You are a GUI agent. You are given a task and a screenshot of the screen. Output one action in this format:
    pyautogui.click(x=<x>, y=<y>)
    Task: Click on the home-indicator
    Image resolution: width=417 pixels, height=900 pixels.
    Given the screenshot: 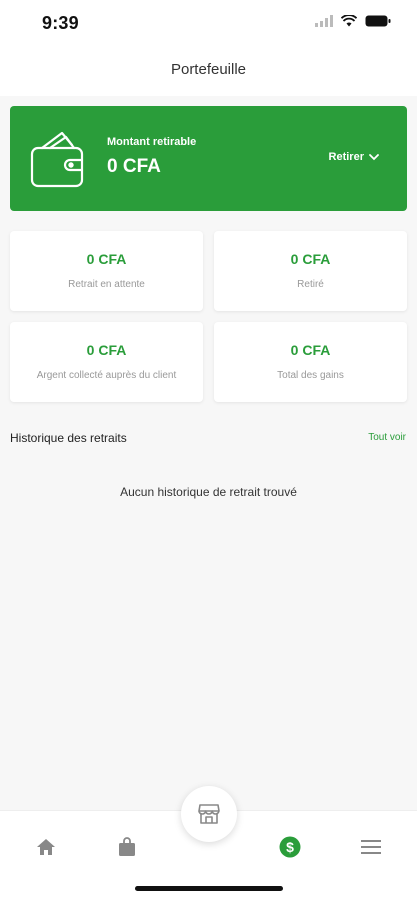 What is the action you would take?
    pyautogui.click(x=209, y=888)
    